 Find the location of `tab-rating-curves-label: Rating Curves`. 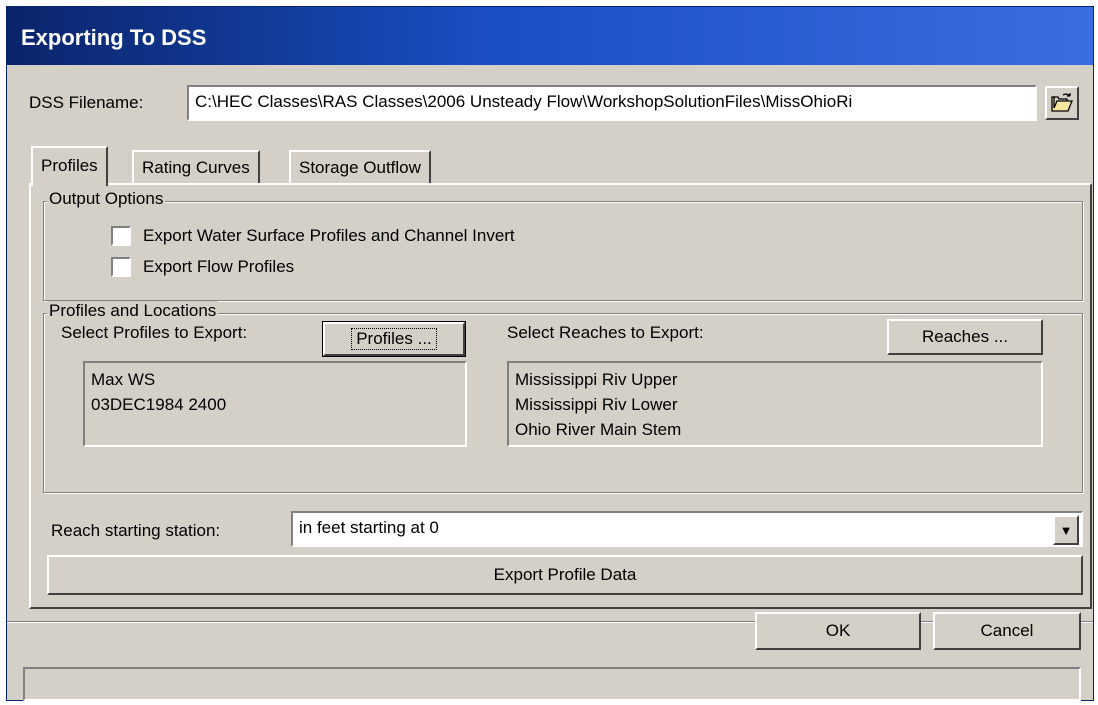

tab-rating-curves-label: Rating Curves is located at coordinates (196, 167).